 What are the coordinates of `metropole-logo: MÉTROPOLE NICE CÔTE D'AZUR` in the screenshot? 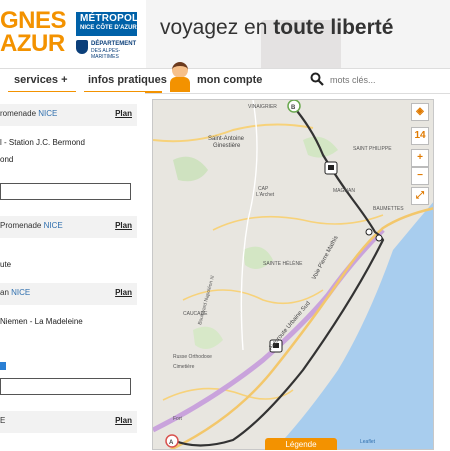 It's located at (110, 24).